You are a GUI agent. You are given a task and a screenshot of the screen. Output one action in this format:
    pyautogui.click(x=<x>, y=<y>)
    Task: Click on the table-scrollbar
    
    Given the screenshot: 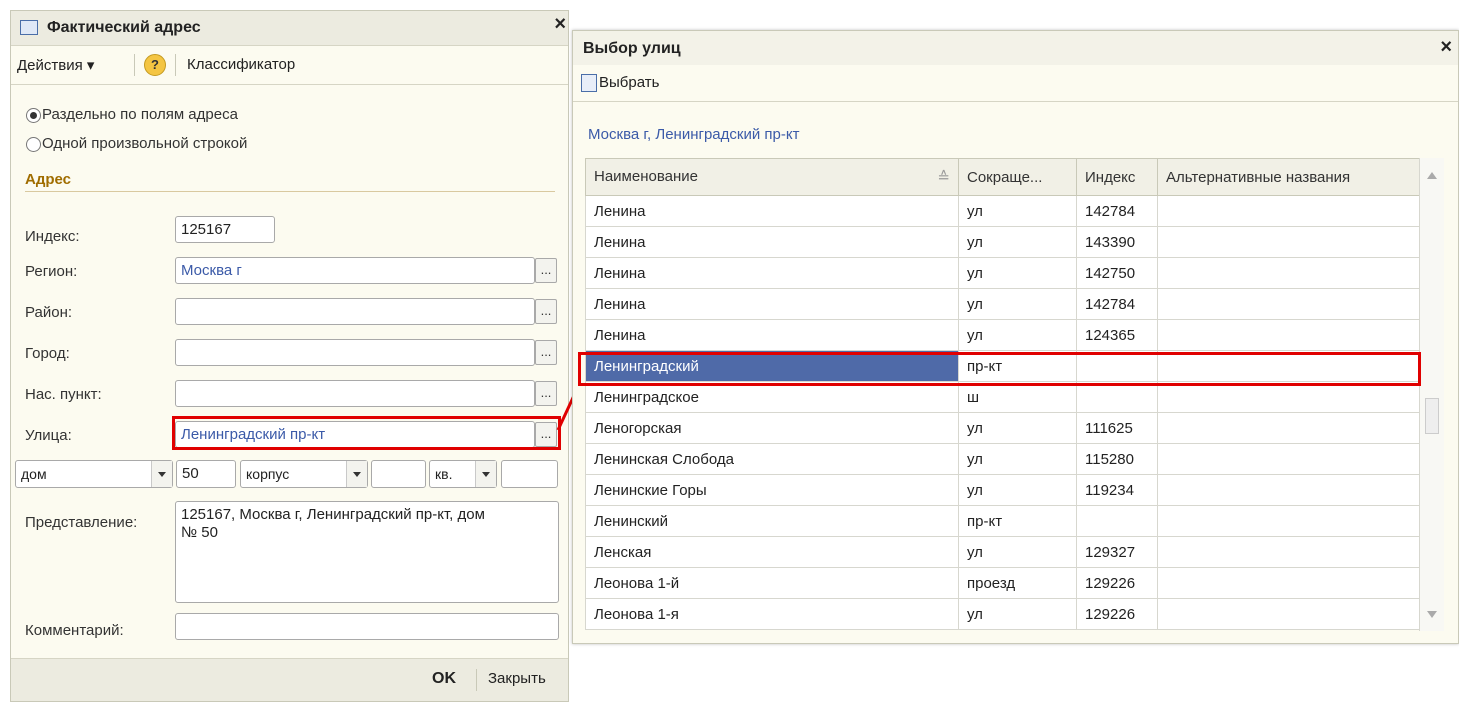 What is the action you would take?
    pyautogui.click(x=1431, y=394)
    